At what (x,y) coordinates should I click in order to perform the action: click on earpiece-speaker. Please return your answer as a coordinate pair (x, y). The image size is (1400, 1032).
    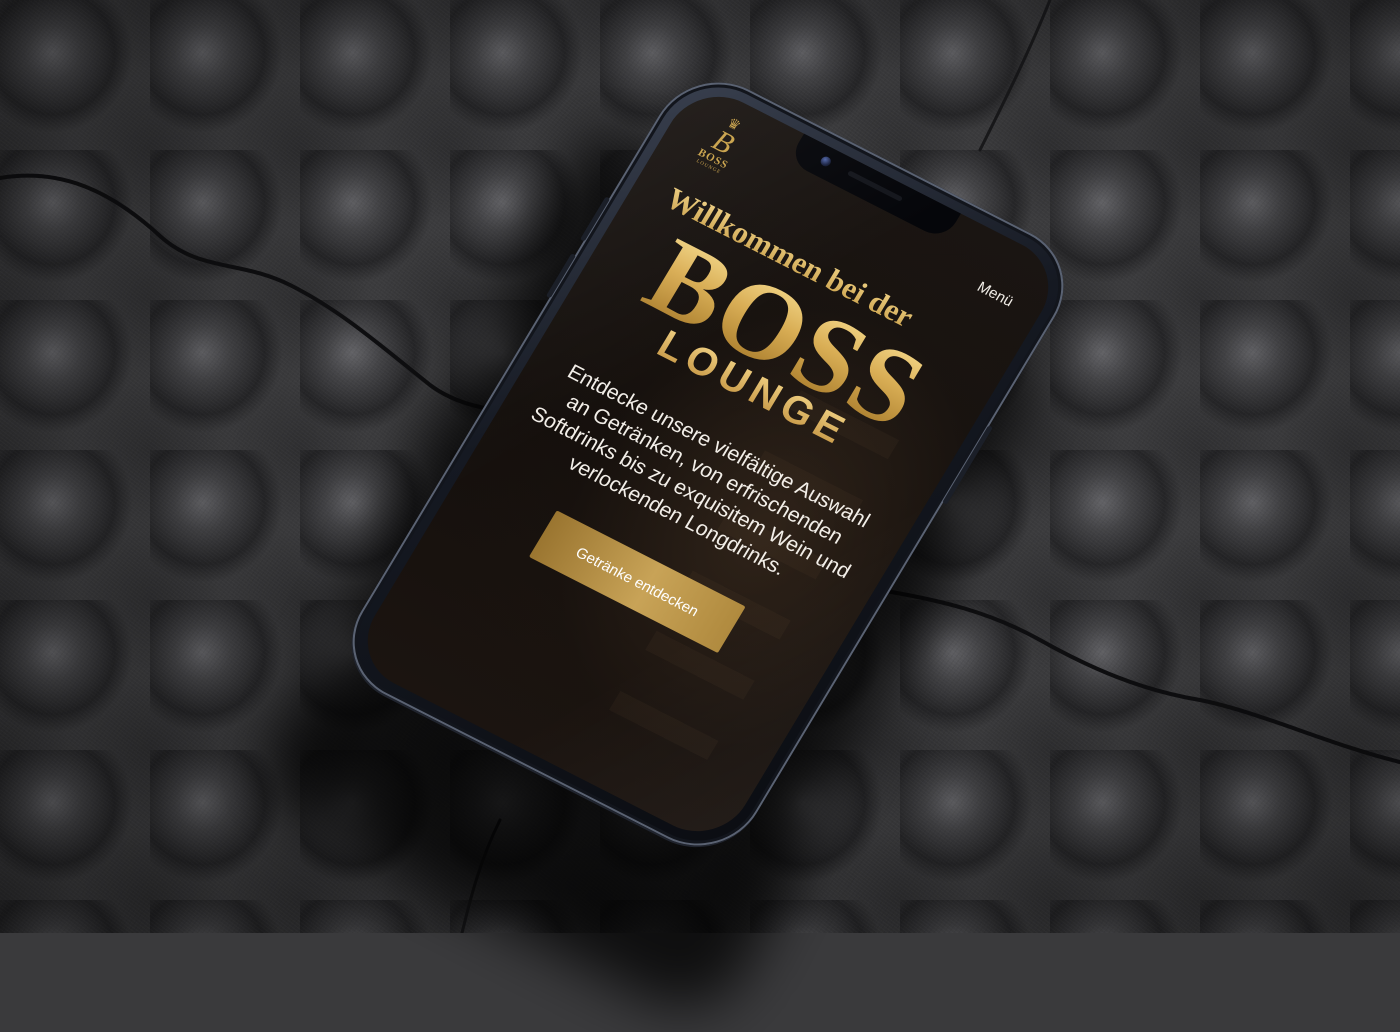
    Looking at the image, I should click on (875, 186).